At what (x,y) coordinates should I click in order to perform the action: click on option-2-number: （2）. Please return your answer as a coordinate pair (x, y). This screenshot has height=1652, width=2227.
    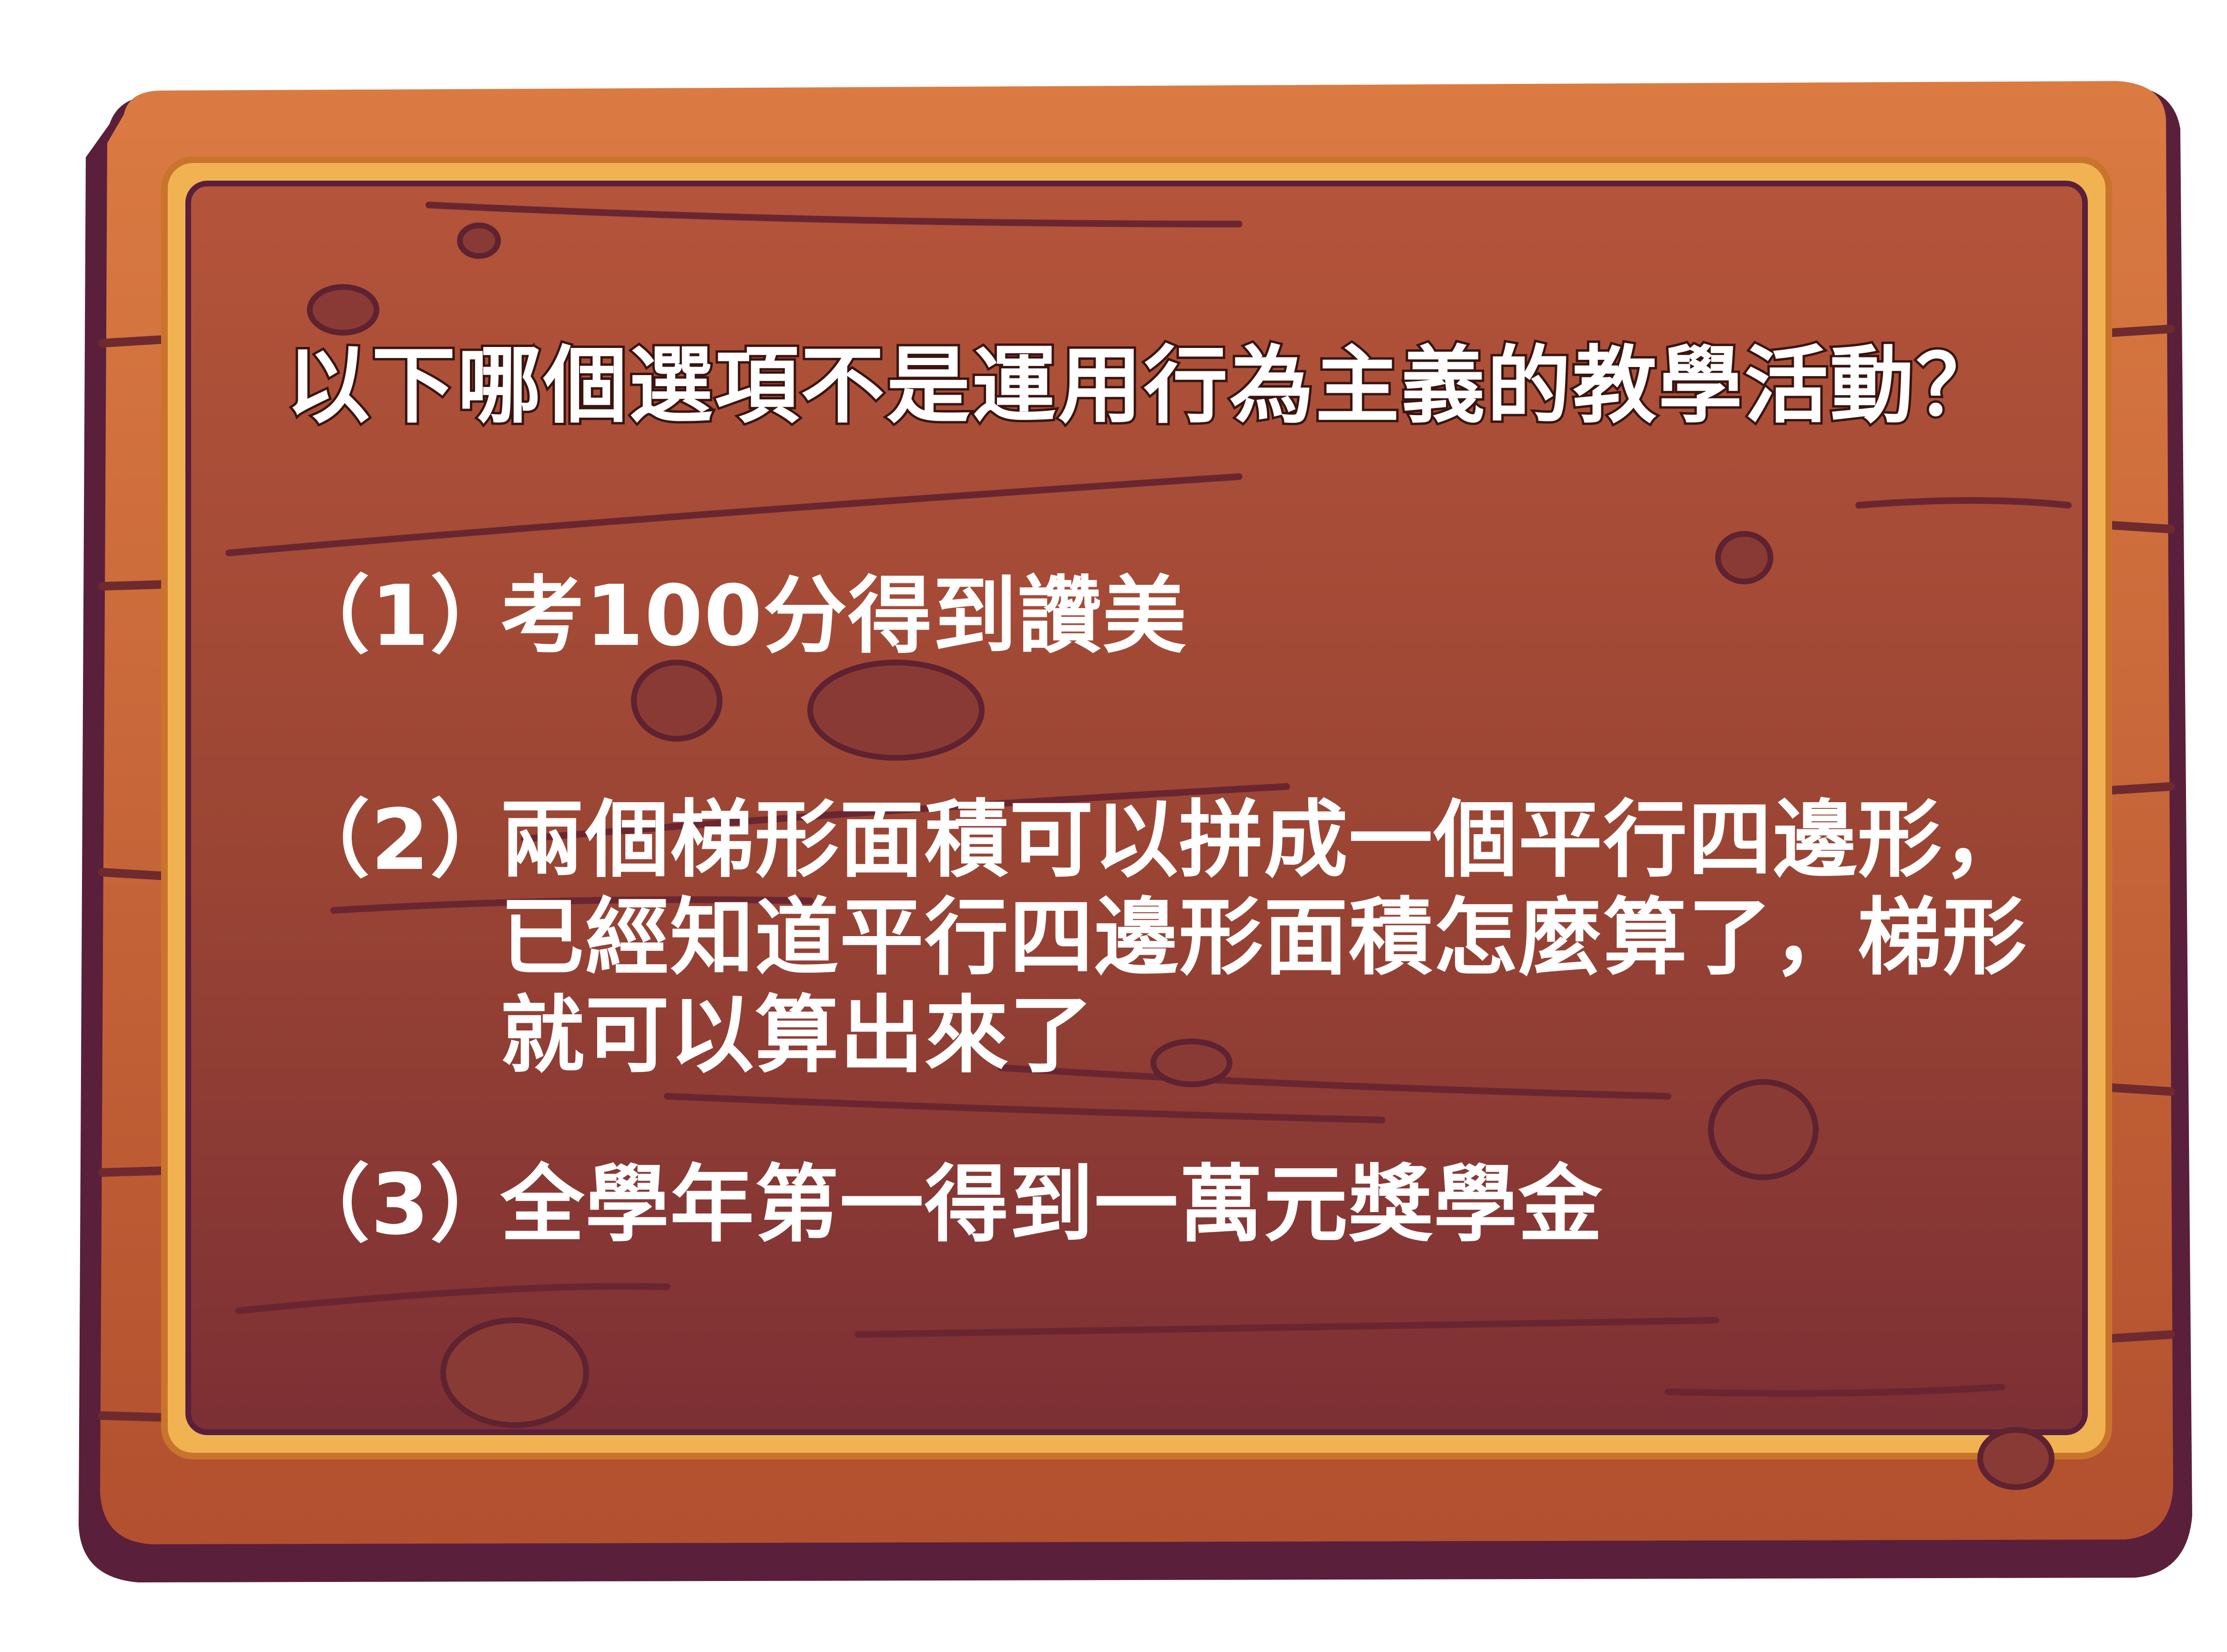
    Looking at the image, I should click on (401, 840).